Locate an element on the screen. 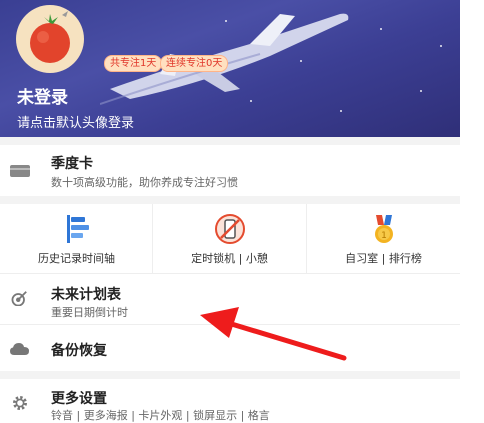 This screenshot has height=423, width=484. target-icon is located at coordinates (19, 298).